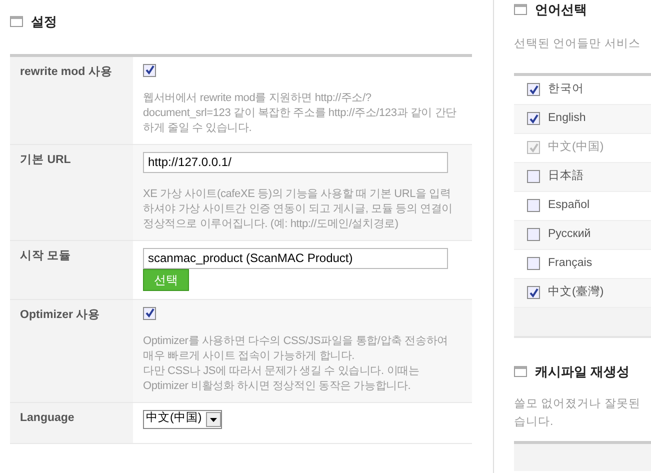 The height and width of the screenshot is (473, 651). Describe the element at coordinates (300, 113) in the screenshot. I see `help-text: 웹서버에서 rewrite mod를 지원하면 http://주소/?document_srl=123 같이 복잡한 주소를 http://주소/123과 같이 간단하게 줄일 수 있습니다.` at that location.